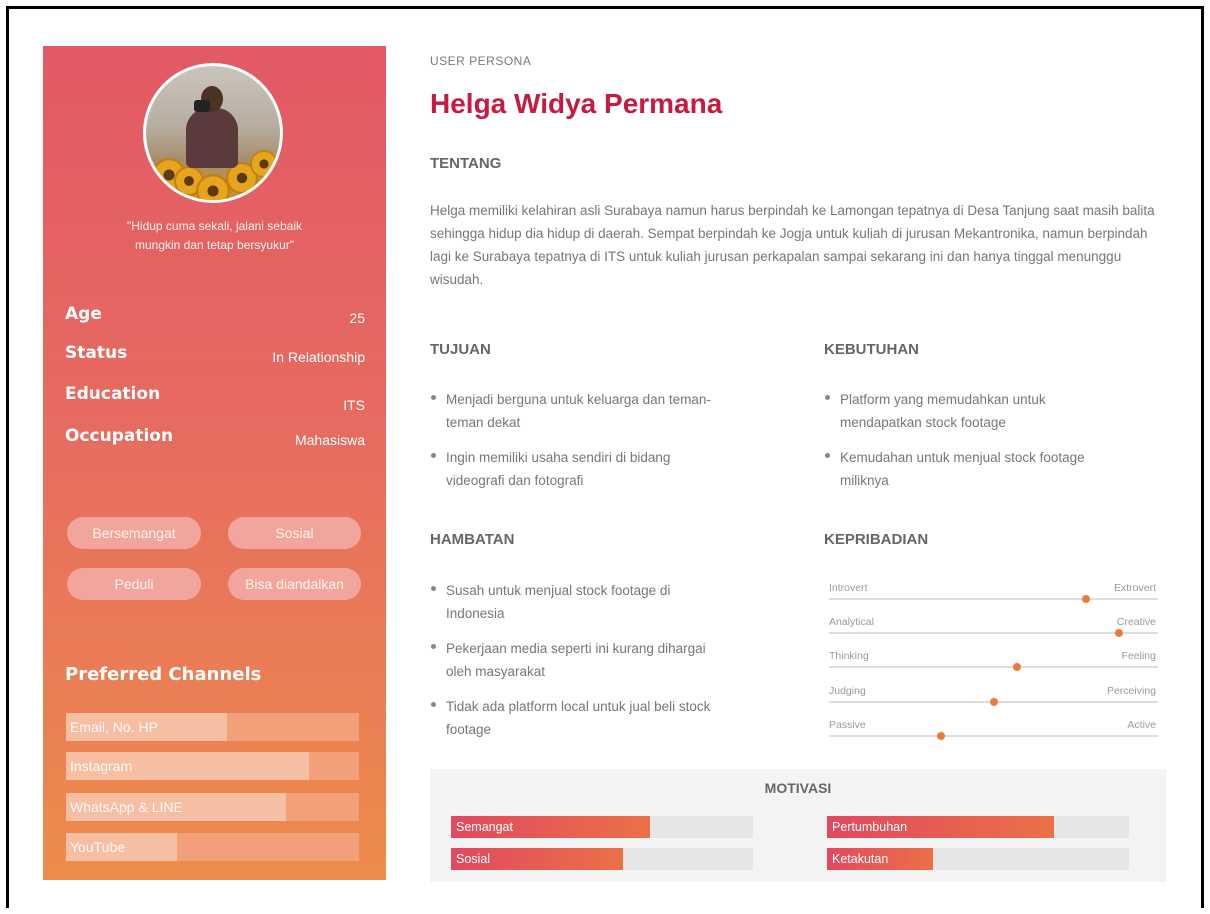 Image resolution: width=1210 pixels, height=914 pixels. What do you see at coordinates (214, 226) in the screenshot?
I see `quote-line: "Hidup cuma sekali, jalani sebaik` at bounding box center [214, 226].